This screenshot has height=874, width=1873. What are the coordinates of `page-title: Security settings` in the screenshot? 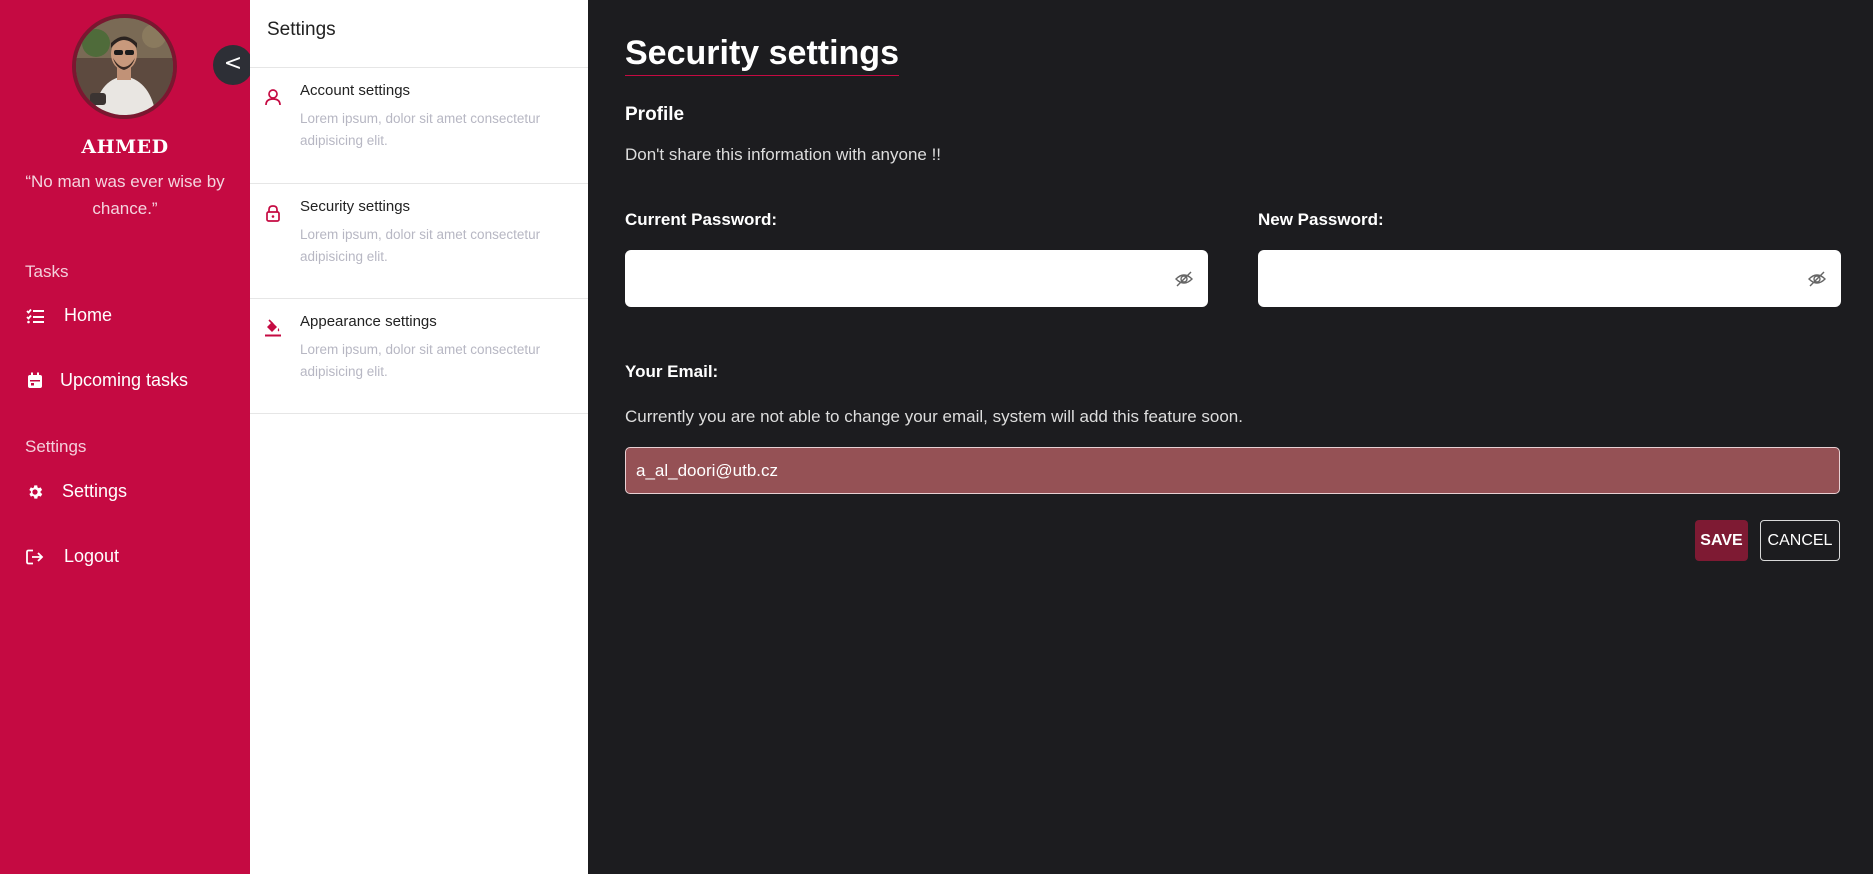 It's located at (762, 55).